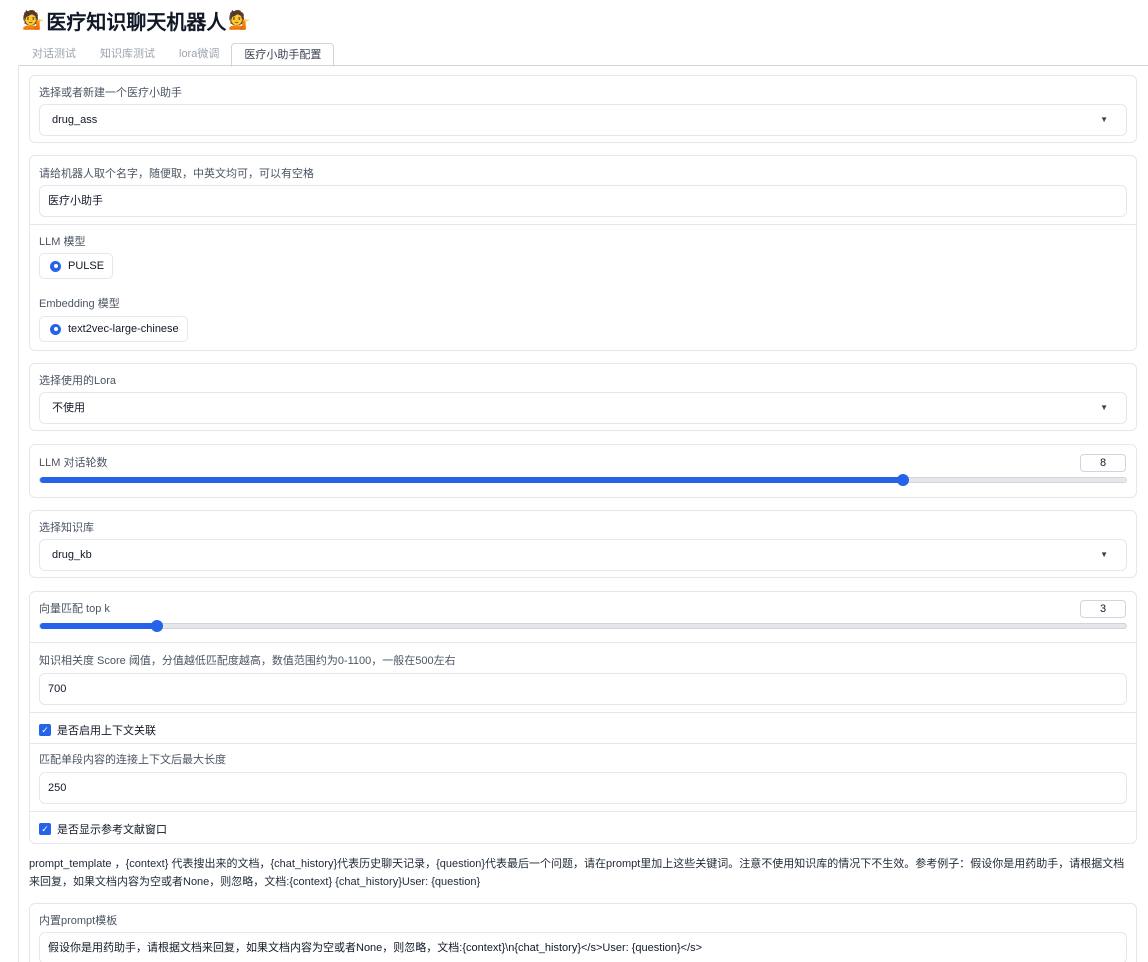  What do you see at coordinates (66, 528) in the screenshot?
I see `kb-select-label: 选择知识库` at bounding box center [66, 528].